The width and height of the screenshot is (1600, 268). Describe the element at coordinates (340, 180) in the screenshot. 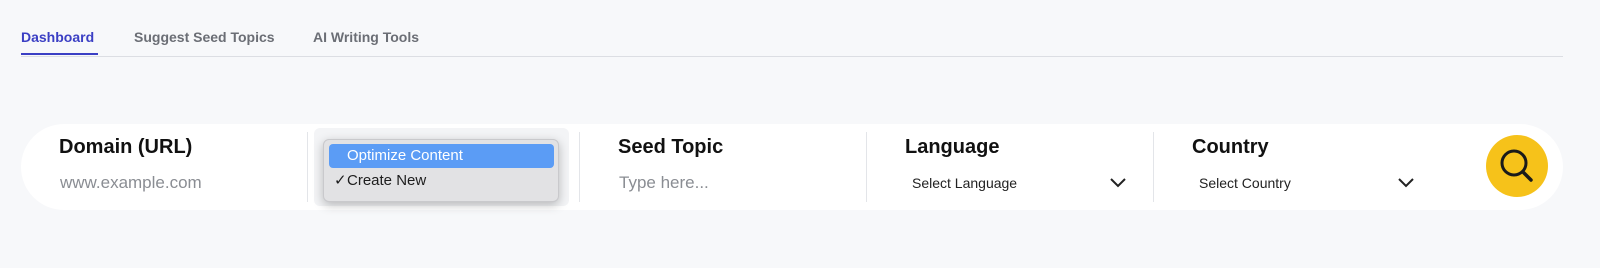

I see `check-icon: ✓` at that location.